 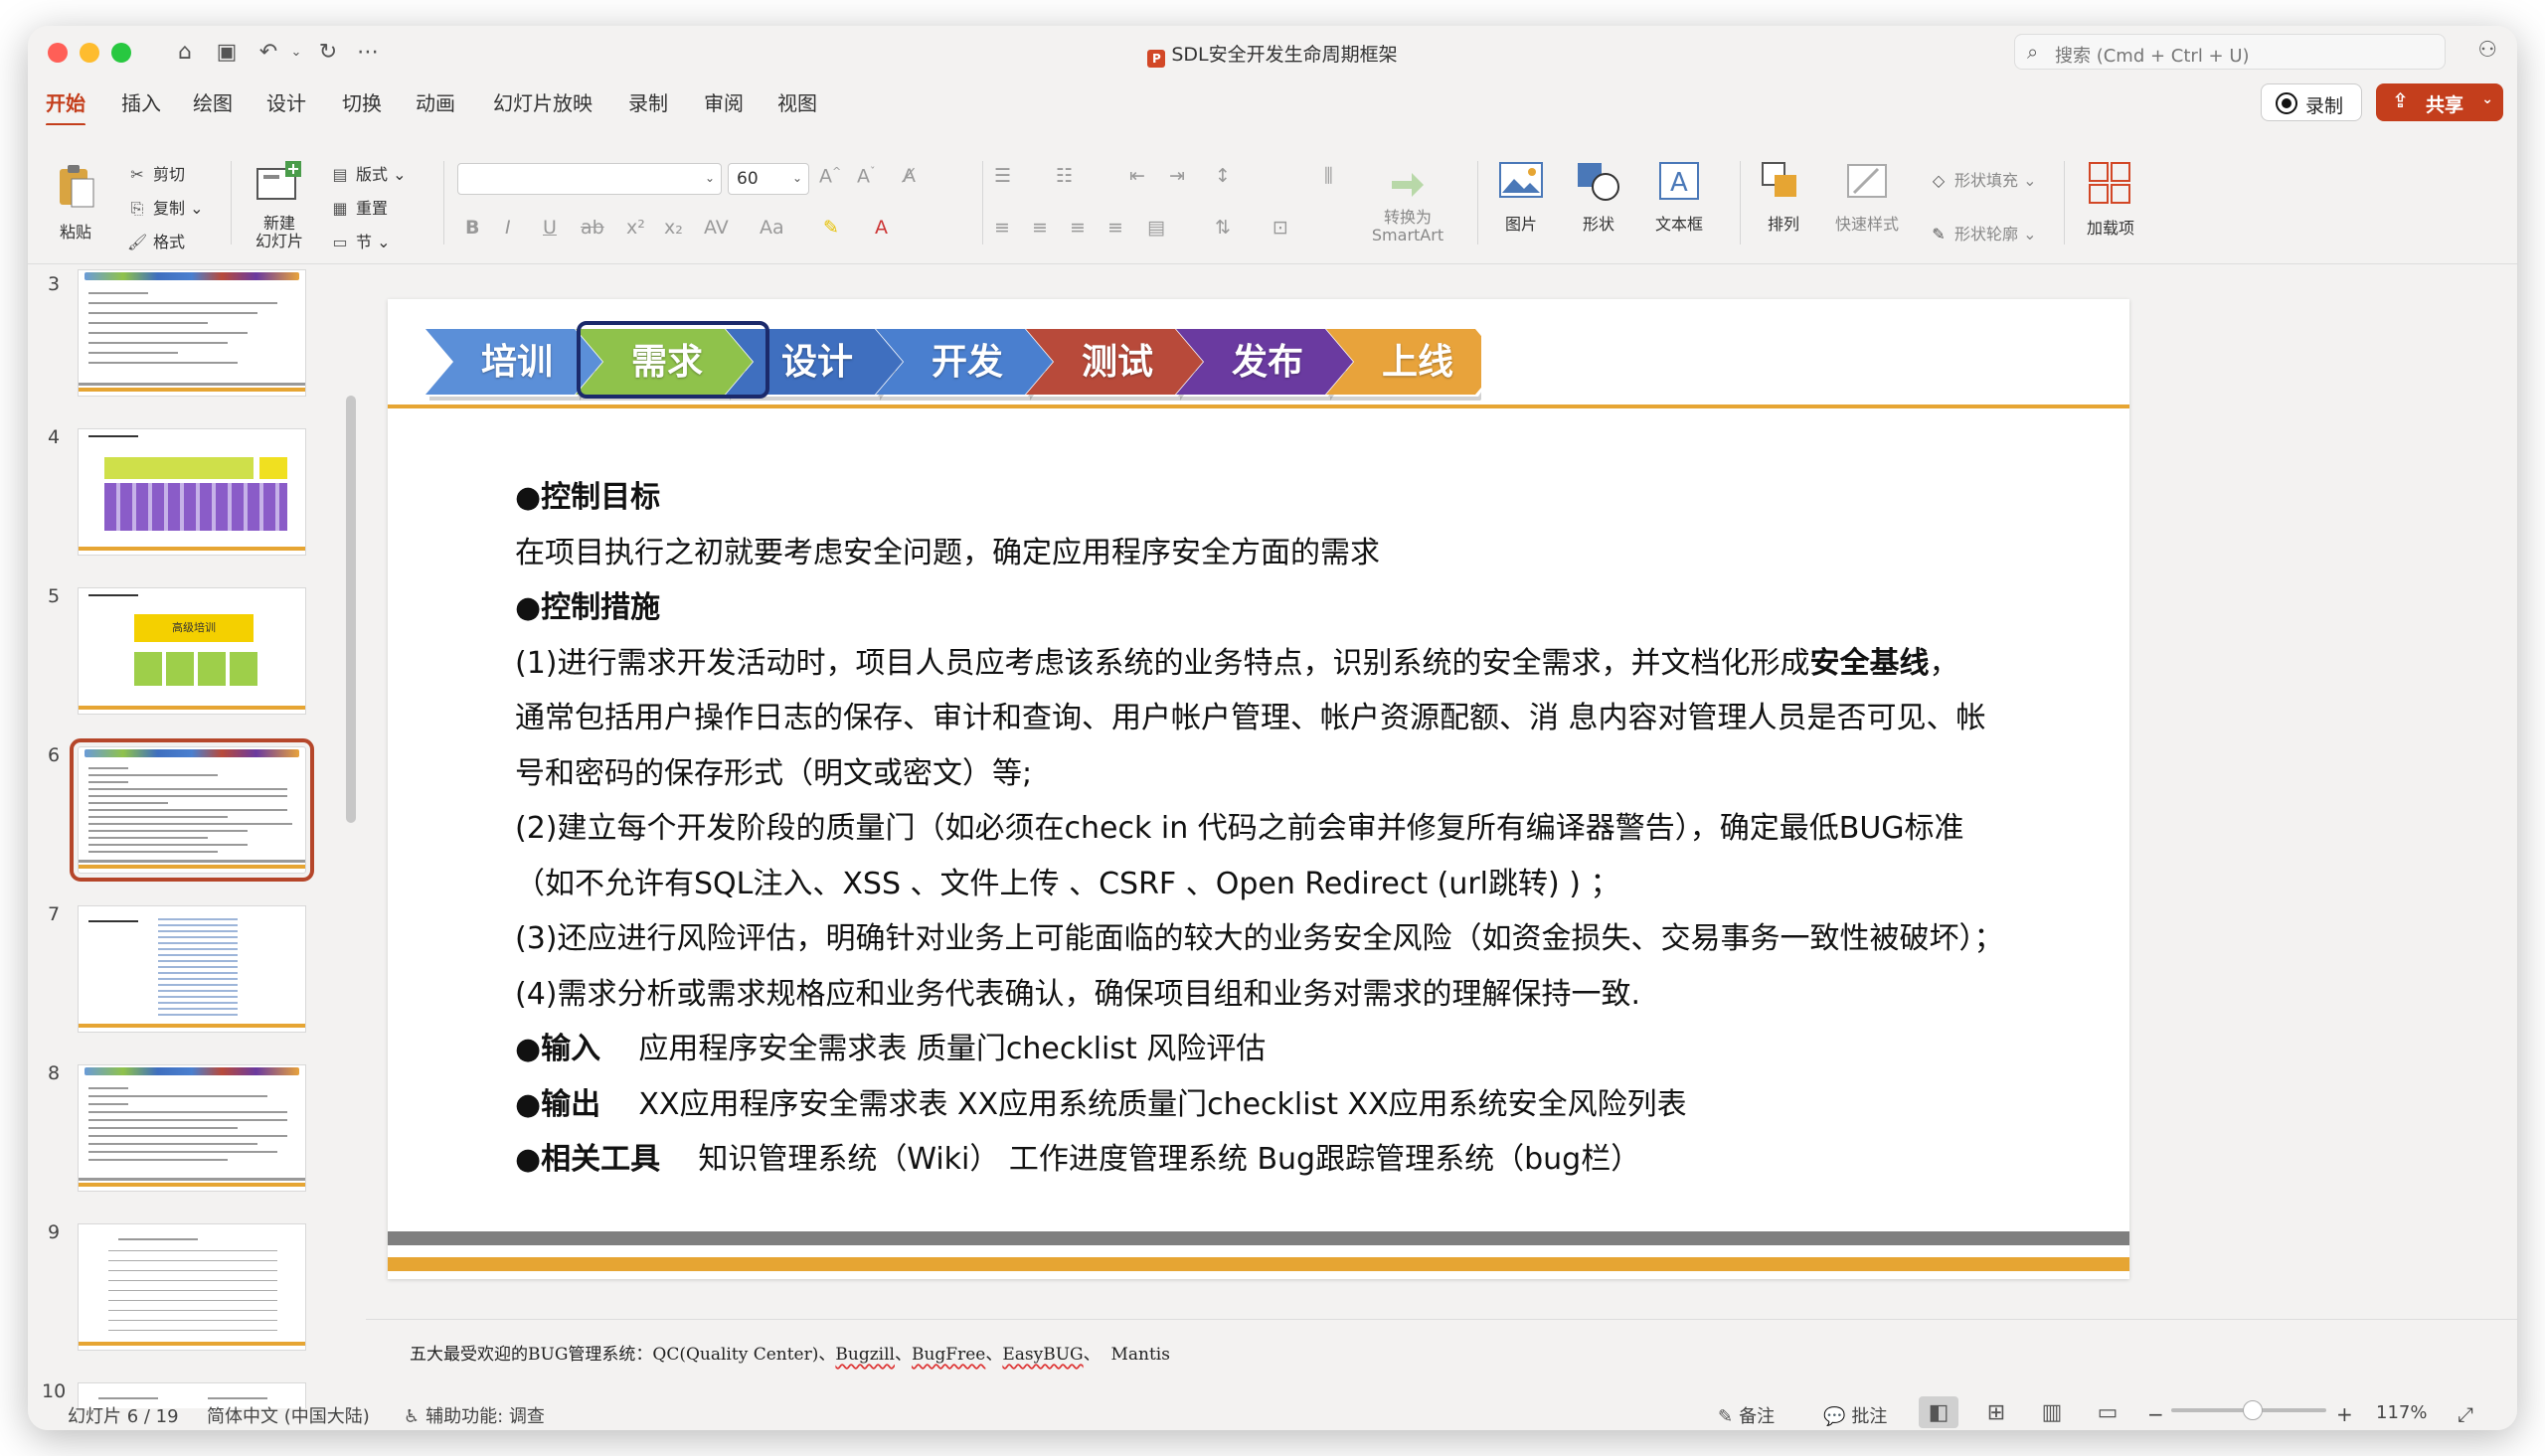 I want to click on zoom-level: 117%, so click(x=2401, y=1412).